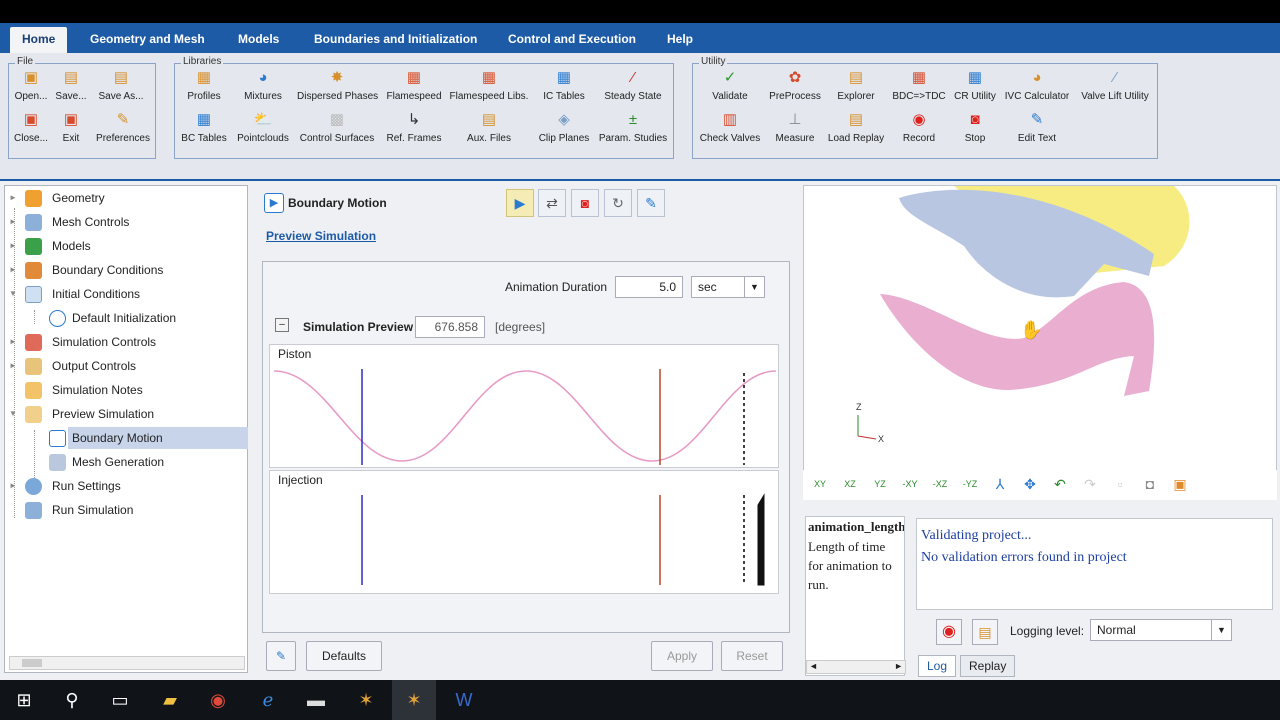 This screenshot has height=720, width=1280. I want to click on scroll-right-icon: ►, so click(898, 666).